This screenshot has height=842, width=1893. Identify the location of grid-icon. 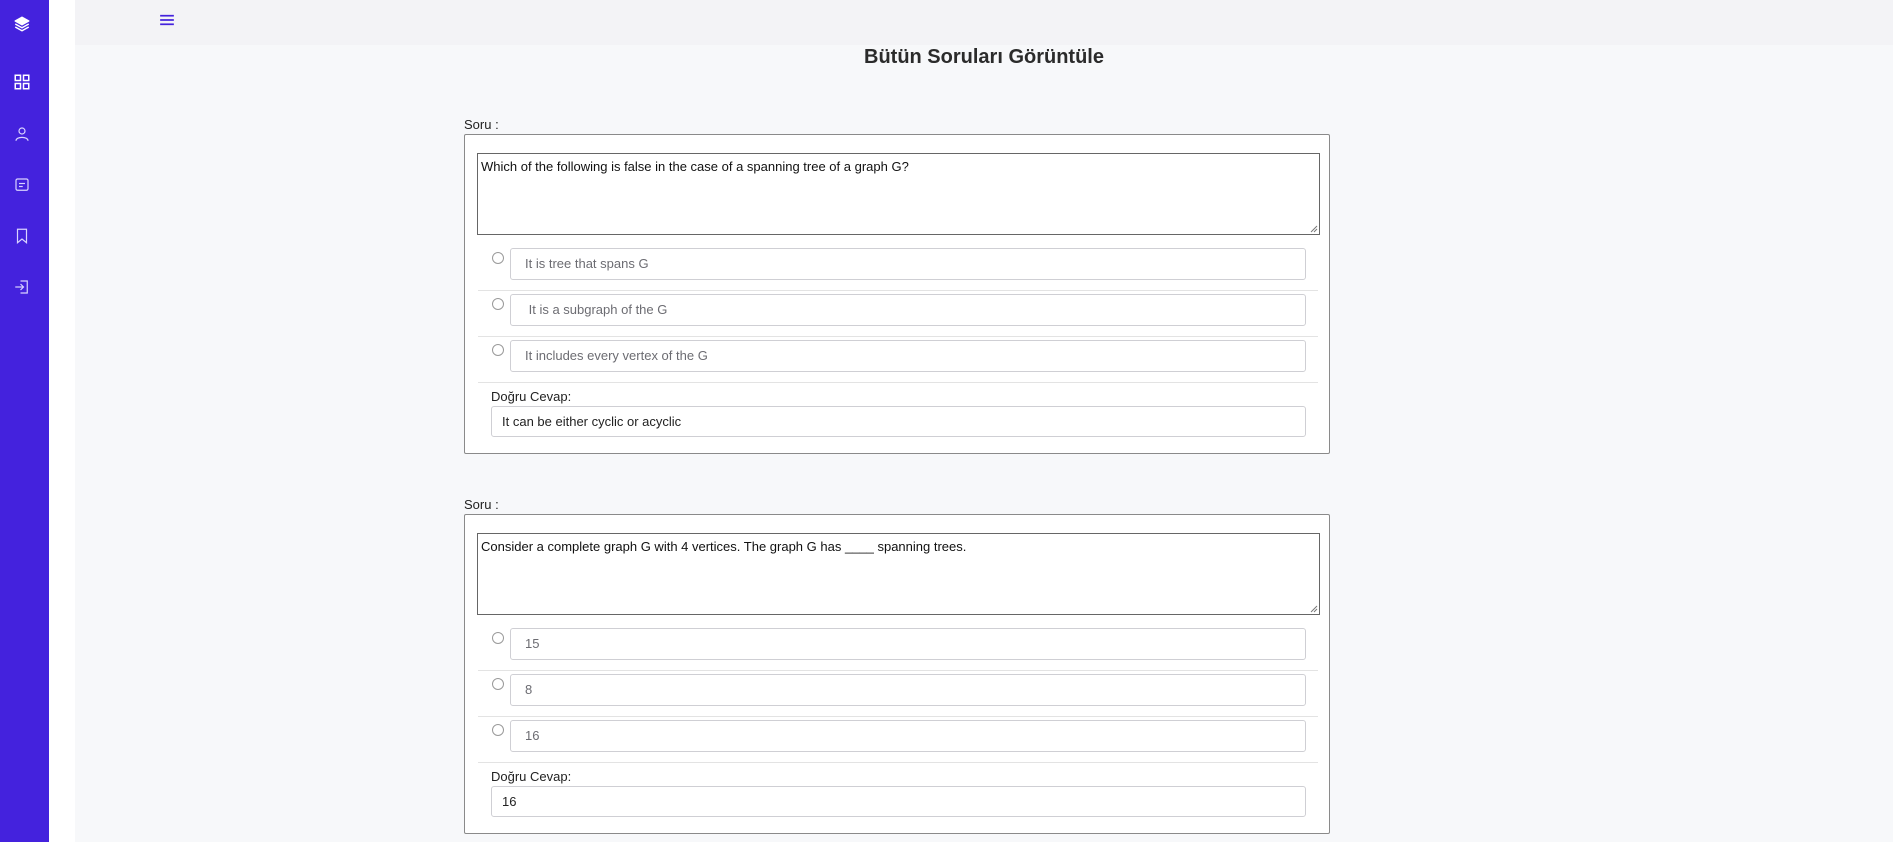
(22, 82).